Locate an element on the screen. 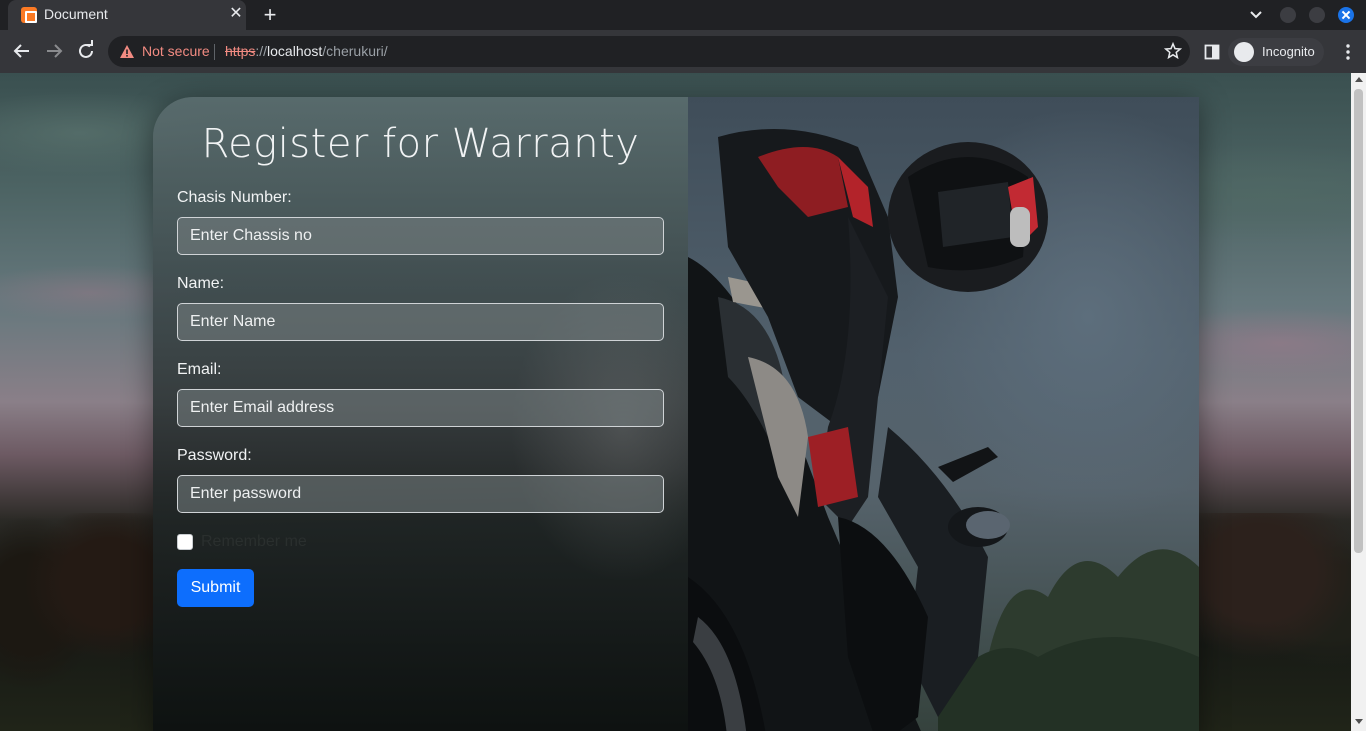 This screenshot has height=731, width=1366. address-bar: Not secure https://localhost/cherukuri/ is located at coordinates (649, 51).